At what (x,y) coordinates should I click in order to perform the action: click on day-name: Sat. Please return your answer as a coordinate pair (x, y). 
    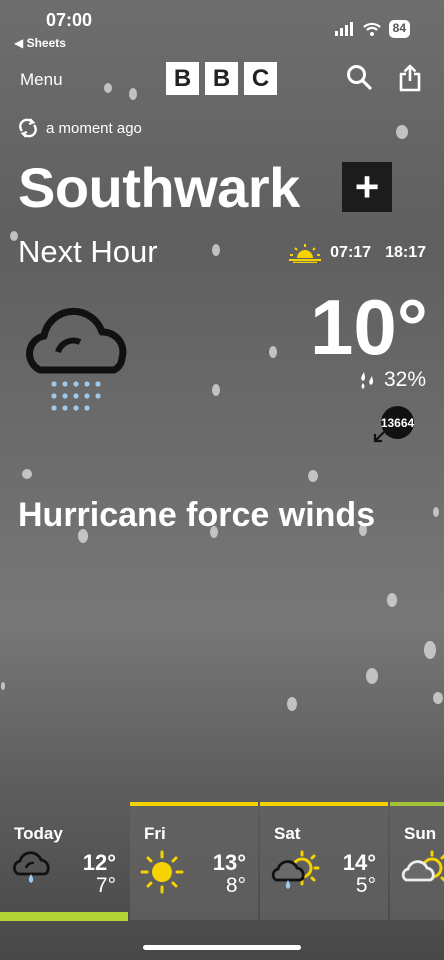
    Looking at the image, I should click on (287, 833).